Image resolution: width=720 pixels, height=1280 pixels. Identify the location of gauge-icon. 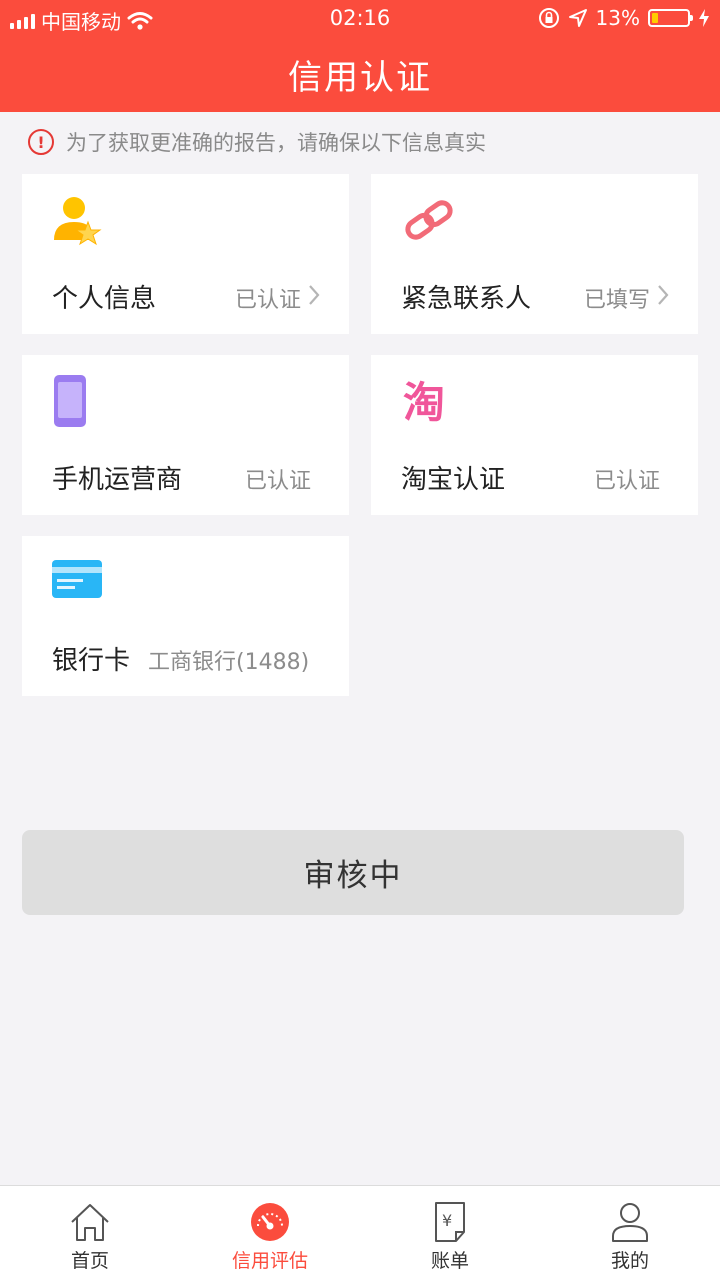
(270, 1222).